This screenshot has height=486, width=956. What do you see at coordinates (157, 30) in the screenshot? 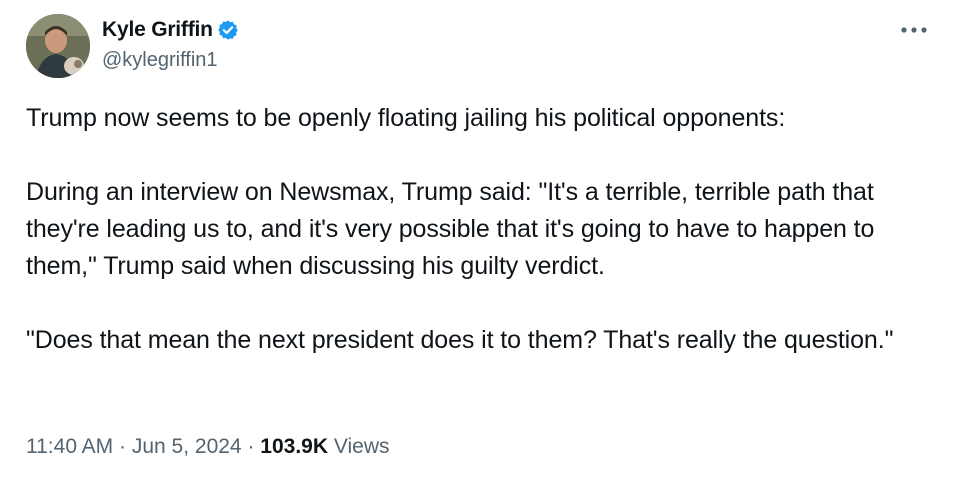
I see `author-display-name: Kyle Griffin` at bounding box center [157, 30].